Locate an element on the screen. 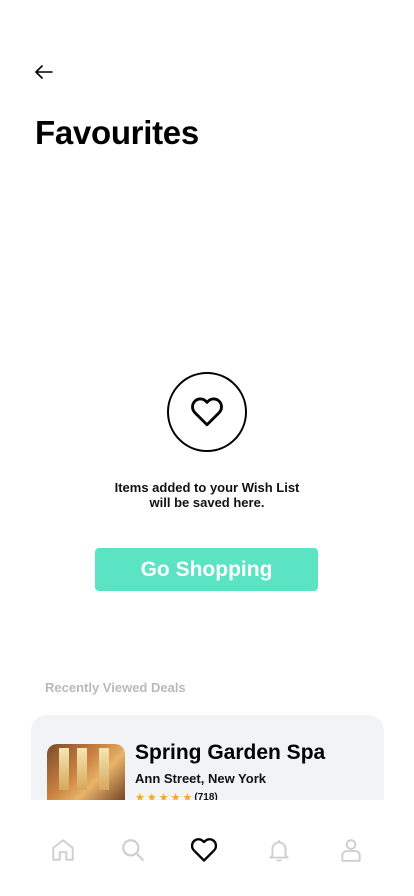 This screenshot has width=414, height=896. nav-profile is located at coordinates (351, 850).